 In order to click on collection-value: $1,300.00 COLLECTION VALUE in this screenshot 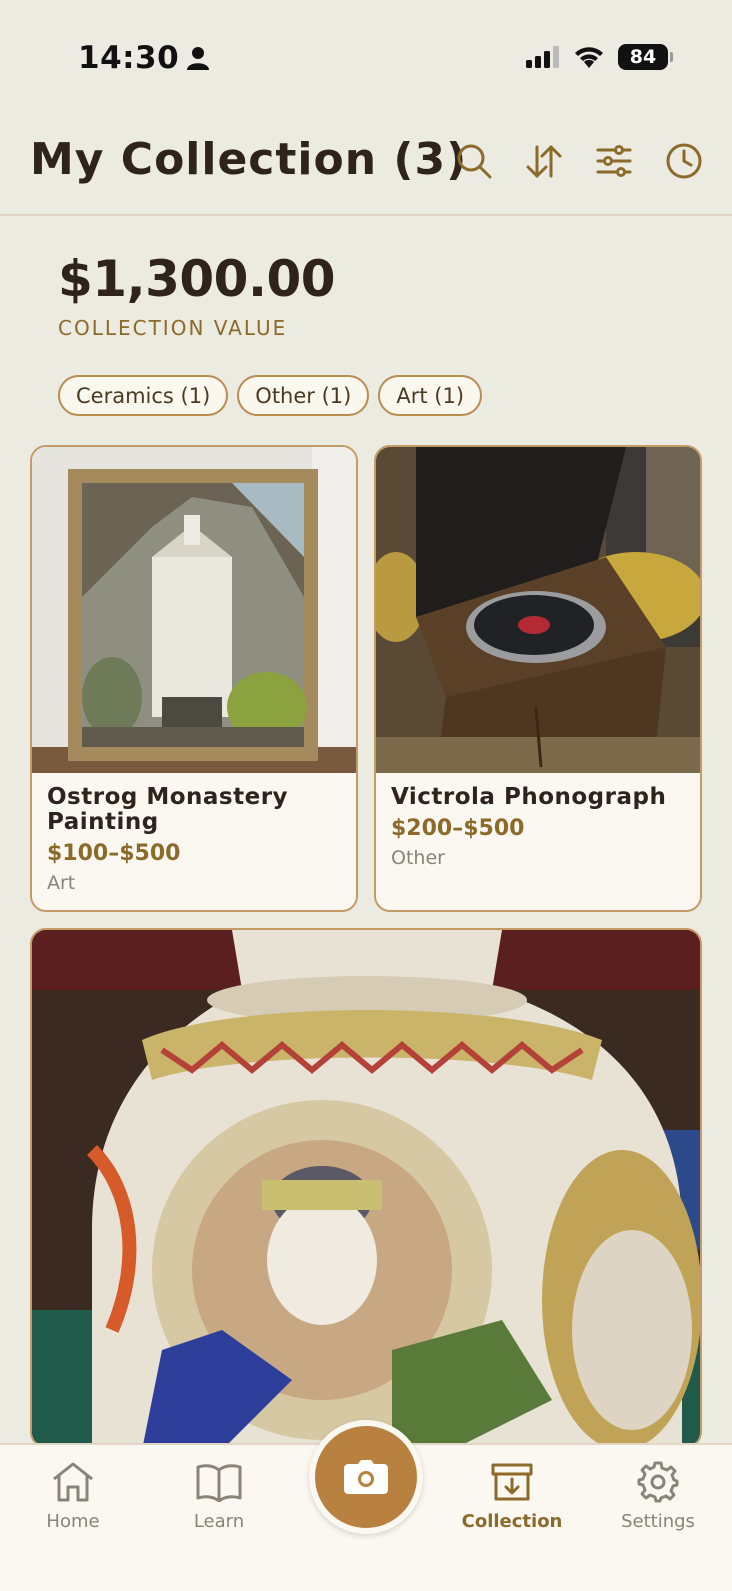, I will do `click(197, 295)`.